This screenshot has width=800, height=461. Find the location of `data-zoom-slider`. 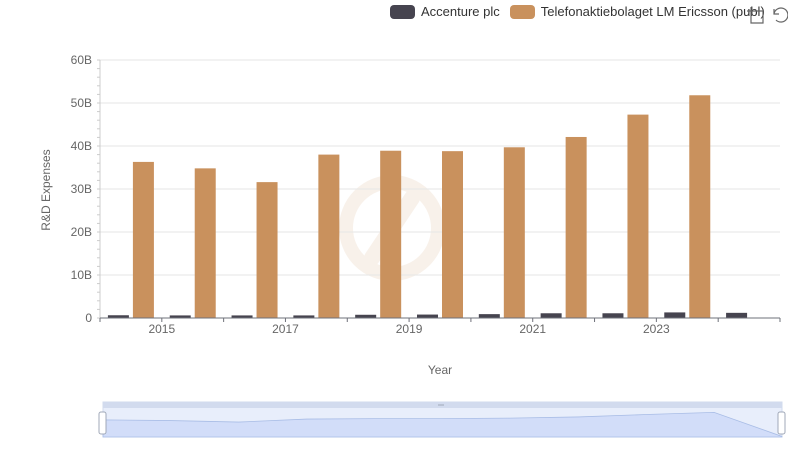

data-zoom-slider is located at coordinates (442, 419).